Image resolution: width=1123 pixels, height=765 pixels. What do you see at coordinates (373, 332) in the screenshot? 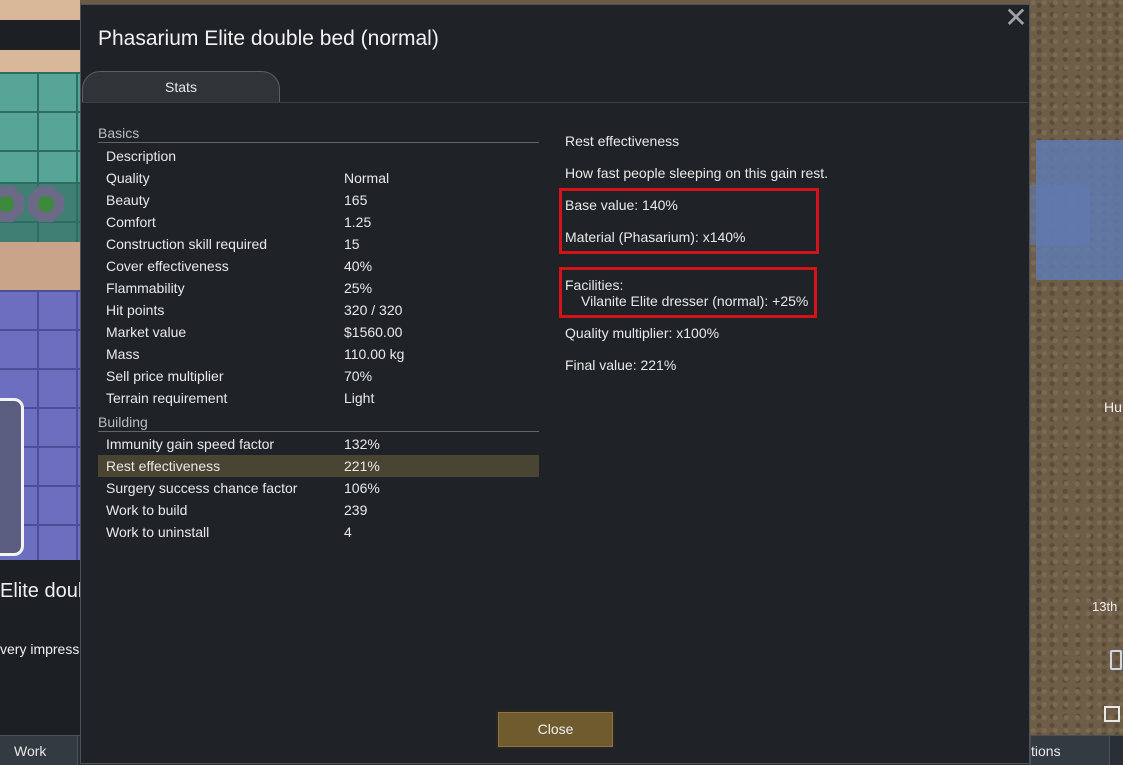
I see `stat-value: $1560.00` at bounding box center [373, 332].